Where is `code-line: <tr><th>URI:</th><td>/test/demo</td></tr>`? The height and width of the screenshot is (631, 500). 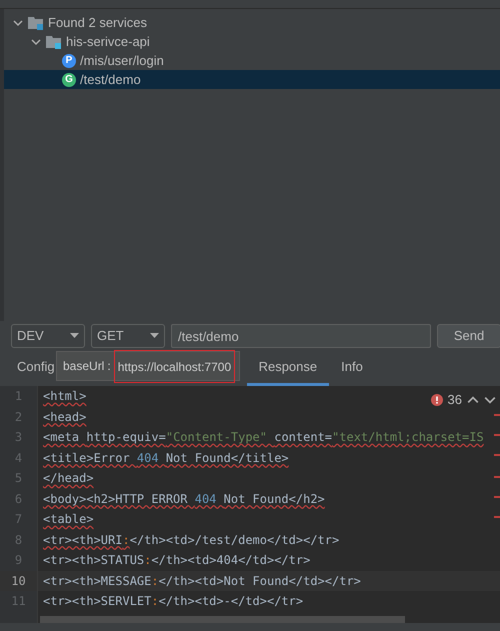 code-line: <tr><th>URI:</th><td>/test/demo</td></tr> is located at coordinates (191, 540).